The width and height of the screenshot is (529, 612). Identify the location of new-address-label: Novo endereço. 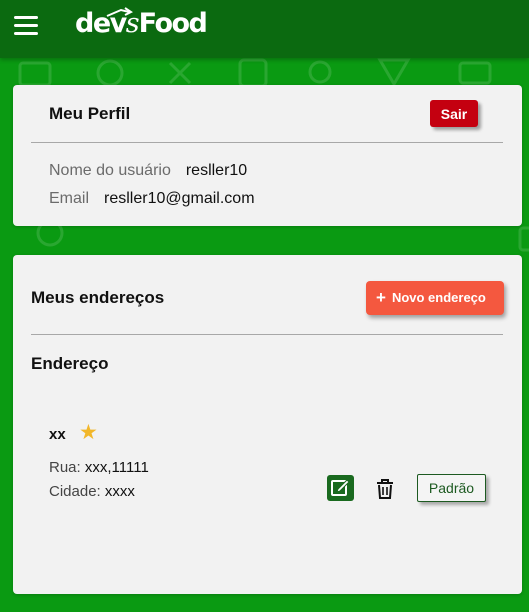
(438, 297).